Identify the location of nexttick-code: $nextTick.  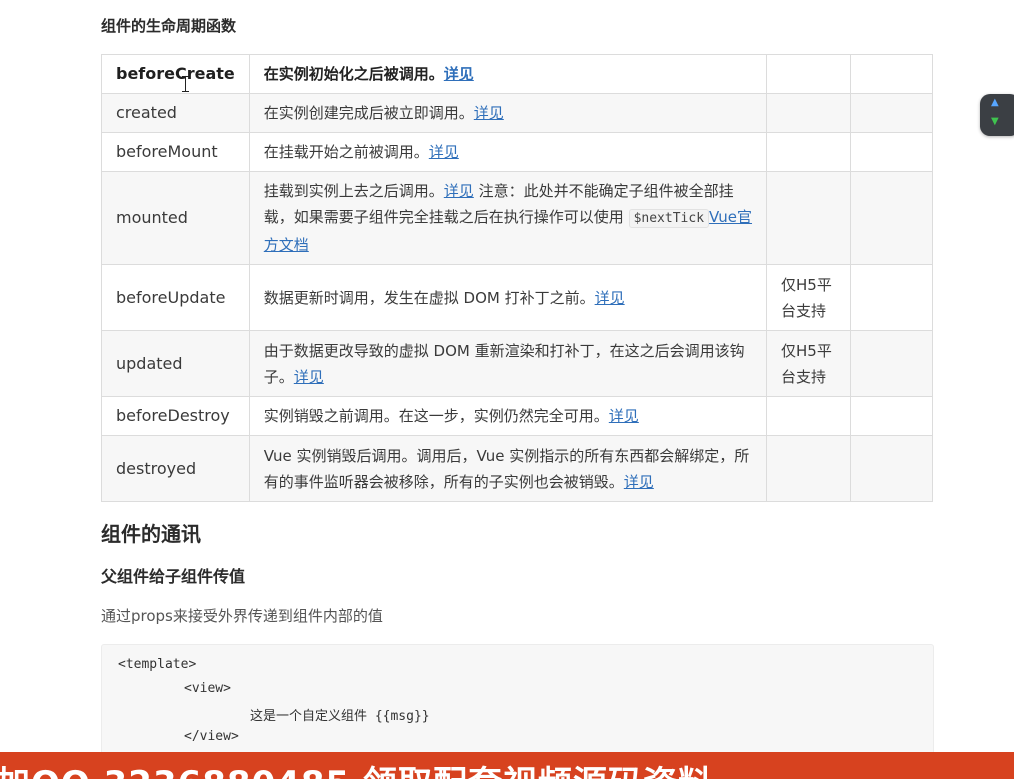
(669, 218).